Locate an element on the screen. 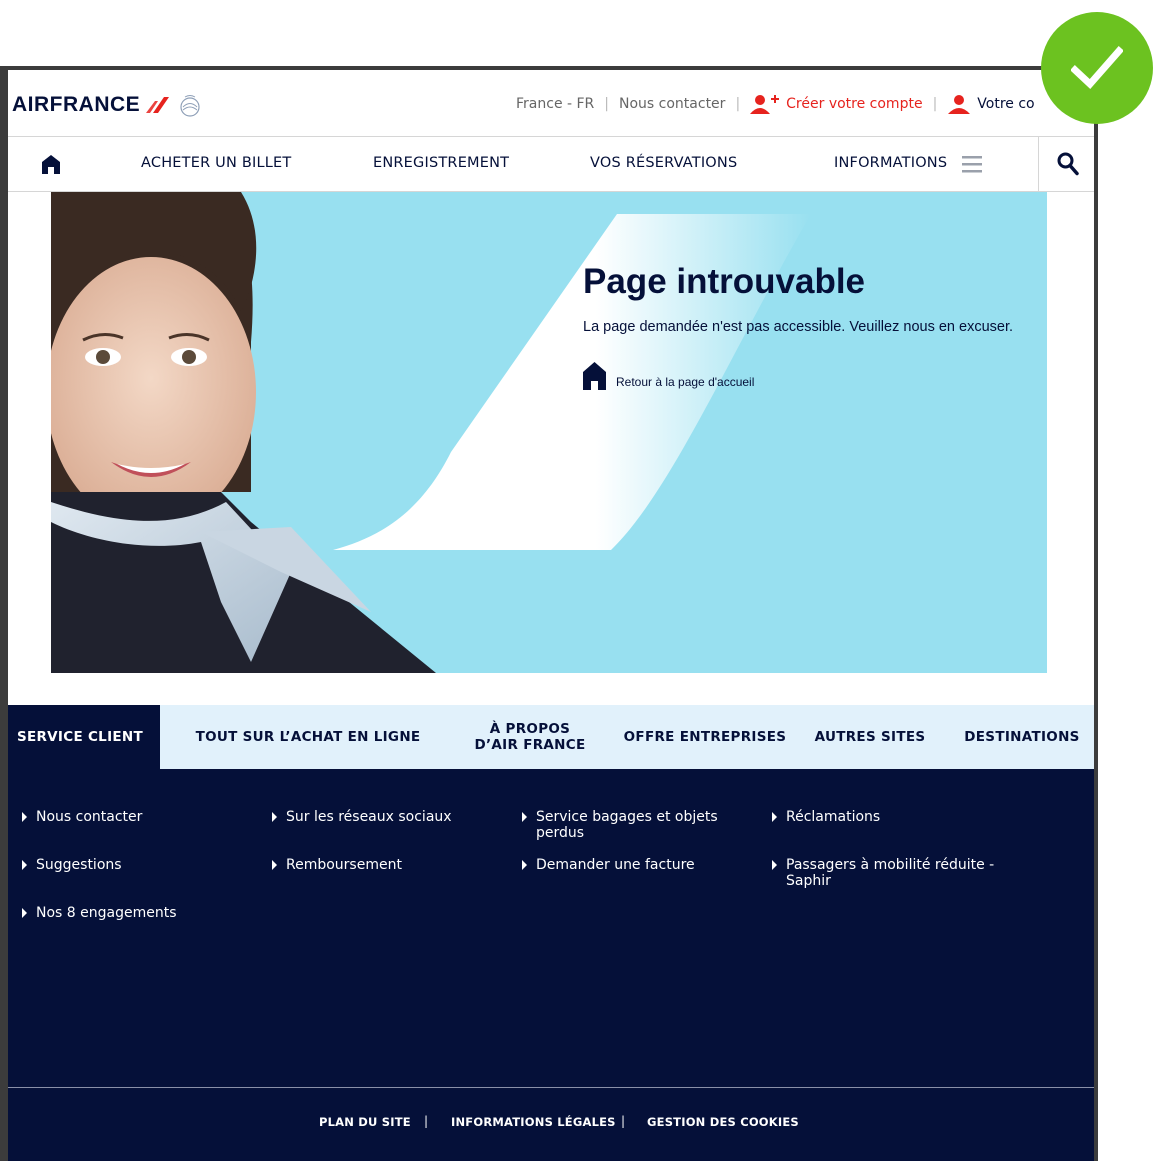 The image size is (1163, 1161). legal-info-link: INFORMATIONS LÉGALES is located at coordinates (533, 1122).